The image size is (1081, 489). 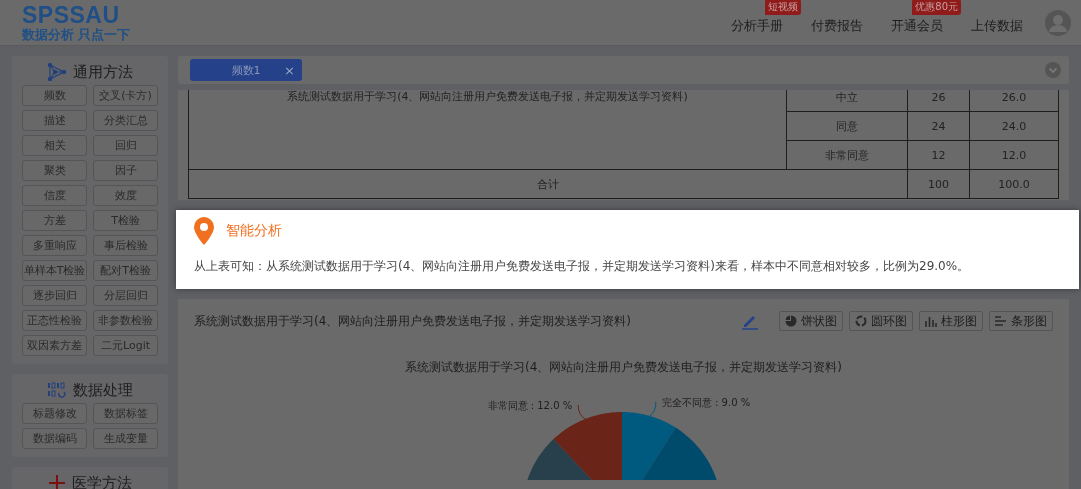 I want to click on table-cell: 26.0, so click(x=1014, y=101).